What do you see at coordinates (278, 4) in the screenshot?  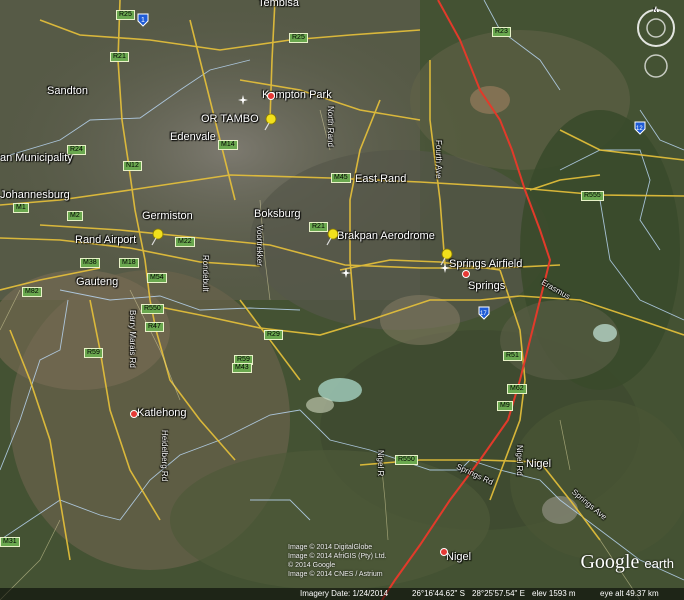 I see `place-label: Tembisa` at bounding box center [278, 4].